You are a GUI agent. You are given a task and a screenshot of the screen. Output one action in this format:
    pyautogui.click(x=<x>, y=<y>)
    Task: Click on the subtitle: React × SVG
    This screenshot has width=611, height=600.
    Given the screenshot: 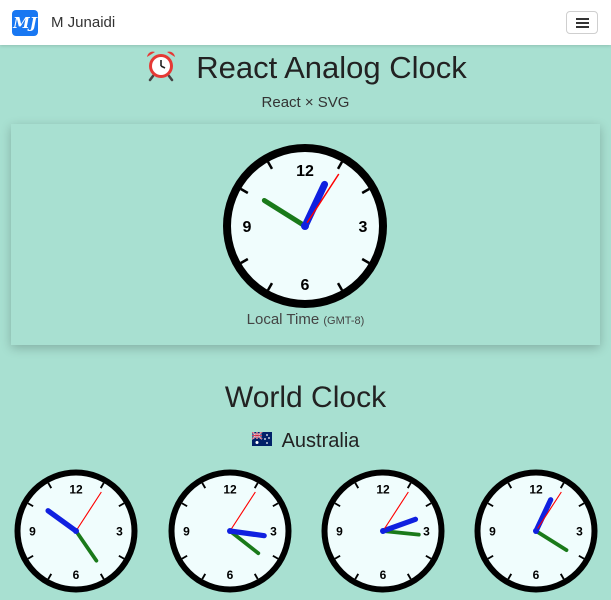 What is the action you would take?
    pyautogui.click(x=305, y=102)
    